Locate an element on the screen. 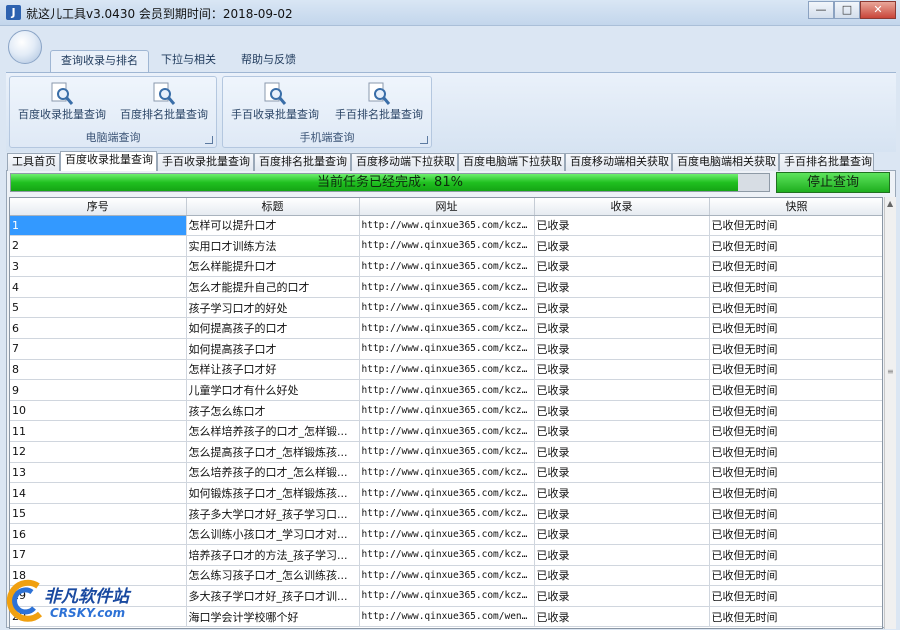 The image size is (900, 630). maximize-button: □ is located at coordinates (847, 10).